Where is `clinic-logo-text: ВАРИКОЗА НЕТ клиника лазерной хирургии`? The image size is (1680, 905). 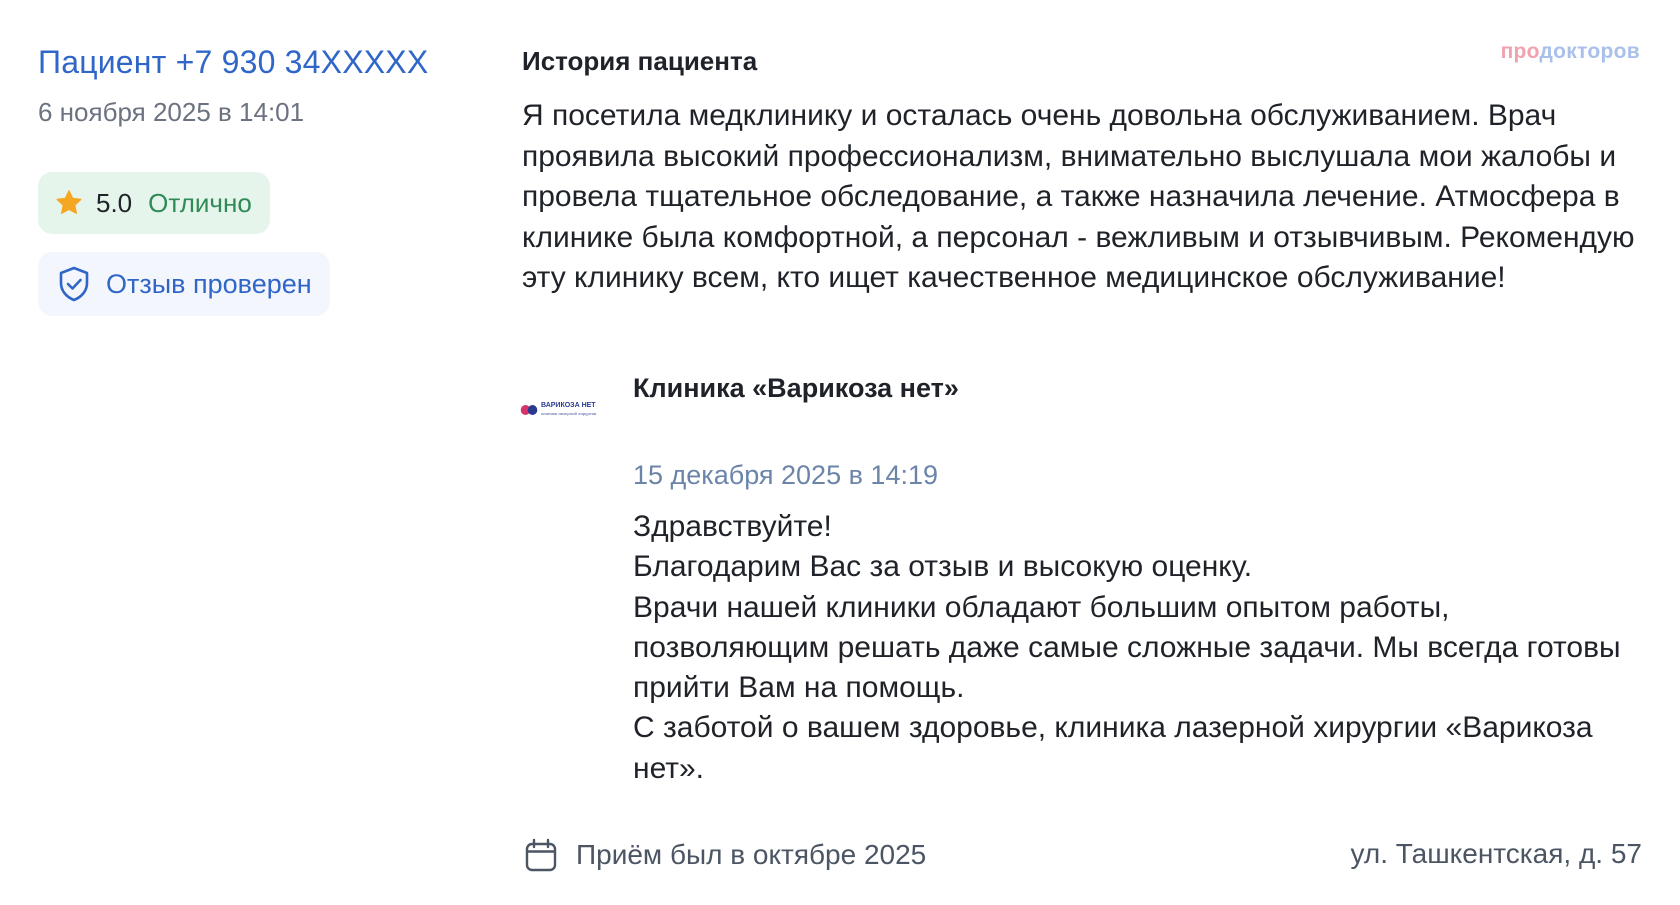
clinic-logo-text: ВАРИКОЗА НЕТ клиника лазерной хирургии is located at coordinates (568, 410).